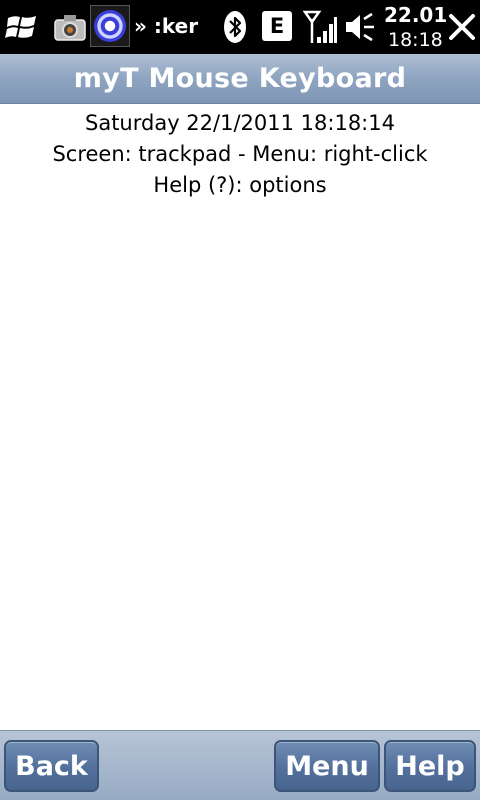 This screenshot has height=800, width=480. Describe the element at coordinates (166, 26) in the screenshot. I see `overflow-label: » :ker` at that location.